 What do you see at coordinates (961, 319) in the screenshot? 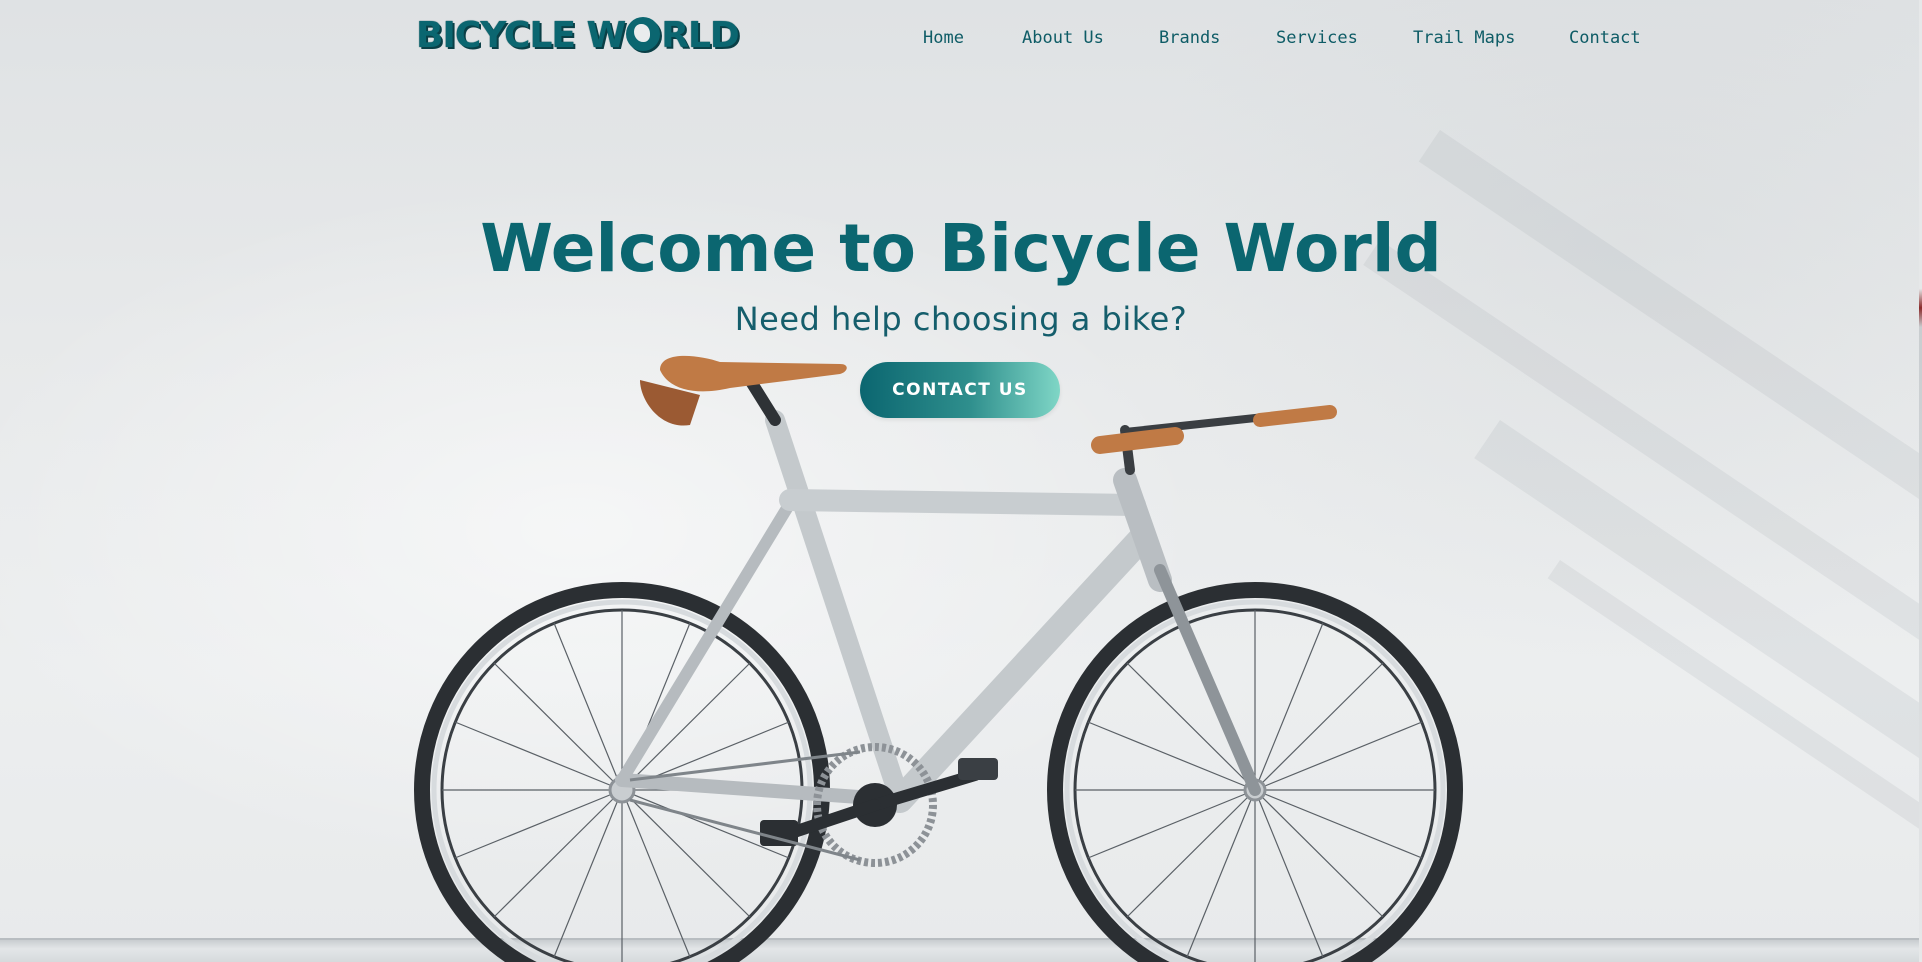
I see `hero-subtitle: Need help choosing a bike?` at bounding box center [961, 319].